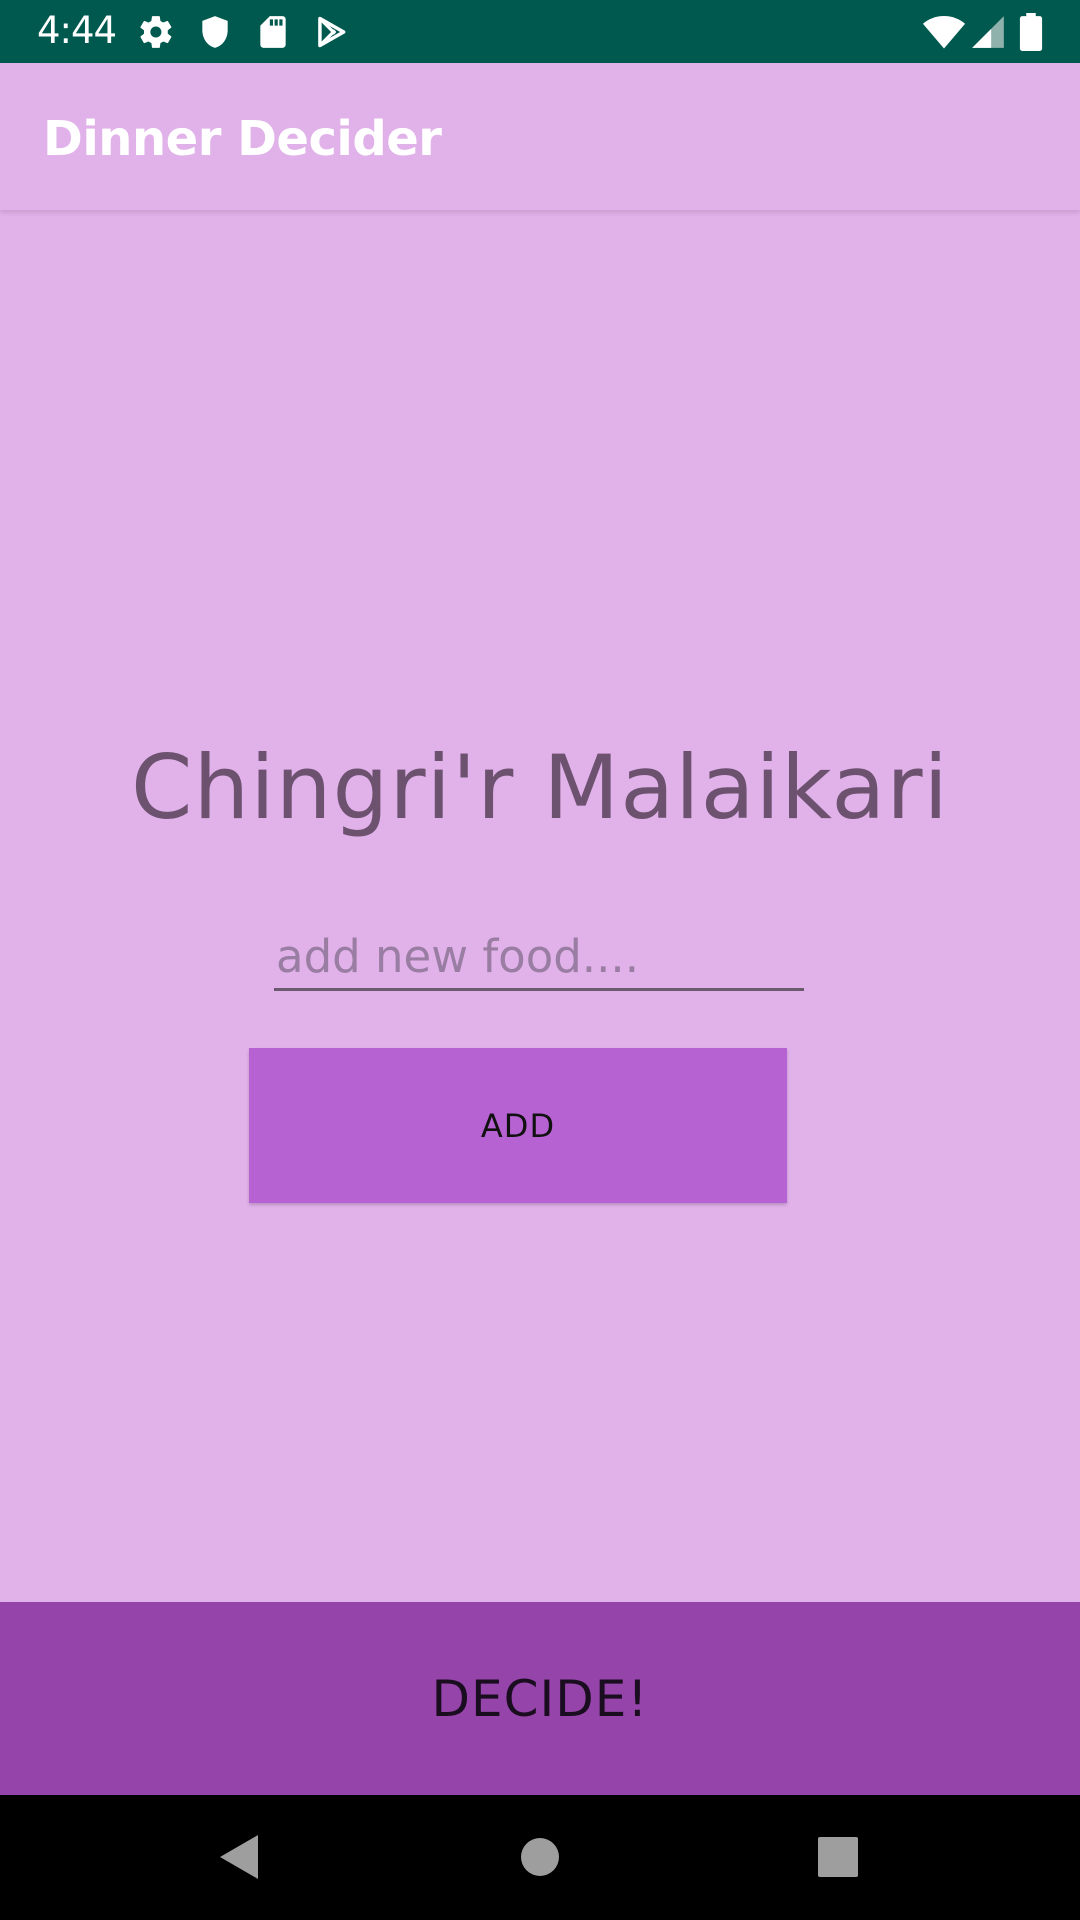  I want to click on navigation-bar, so click(540, 1857).